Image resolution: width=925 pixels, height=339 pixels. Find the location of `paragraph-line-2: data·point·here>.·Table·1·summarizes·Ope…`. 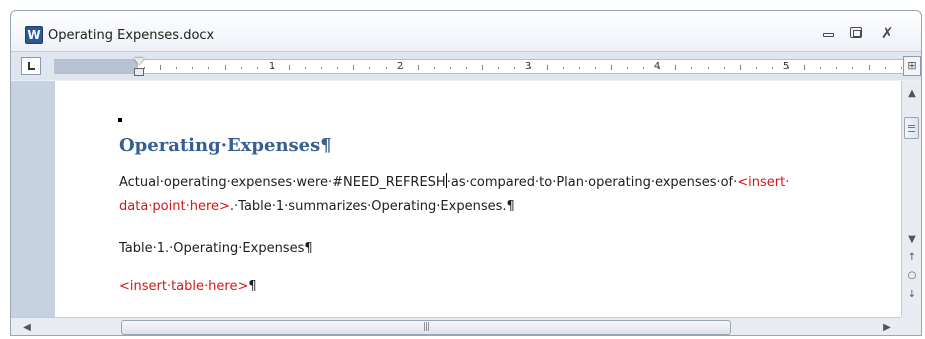

paragraph-line-2: data·point·here>.·Table·1·summarizes·Ope… is located at coordinates (317, 206).